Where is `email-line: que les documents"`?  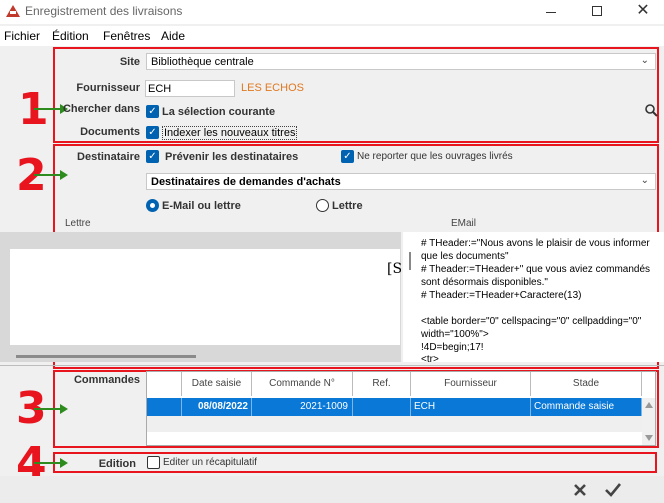
email-line: que les documents" is located at coordinates (465, 256).